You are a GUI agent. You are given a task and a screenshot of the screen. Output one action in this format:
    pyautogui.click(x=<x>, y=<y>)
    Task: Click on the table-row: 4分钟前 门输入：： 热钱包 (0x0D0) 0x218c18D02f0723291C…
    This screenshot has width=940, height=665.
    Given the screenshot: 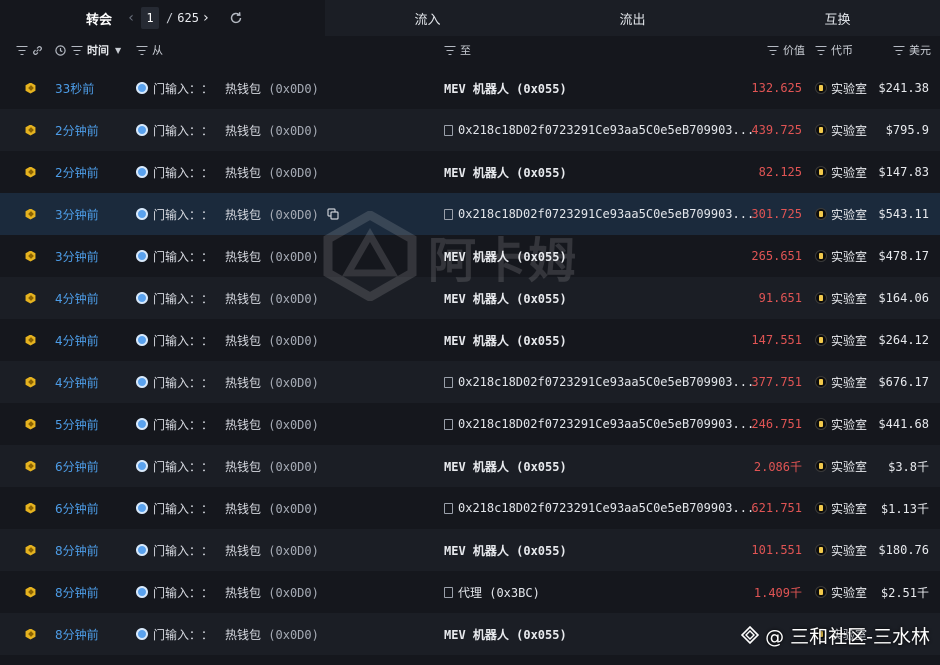 What is the action you would take?
    pyautogui.click(x=470, y=382)
    